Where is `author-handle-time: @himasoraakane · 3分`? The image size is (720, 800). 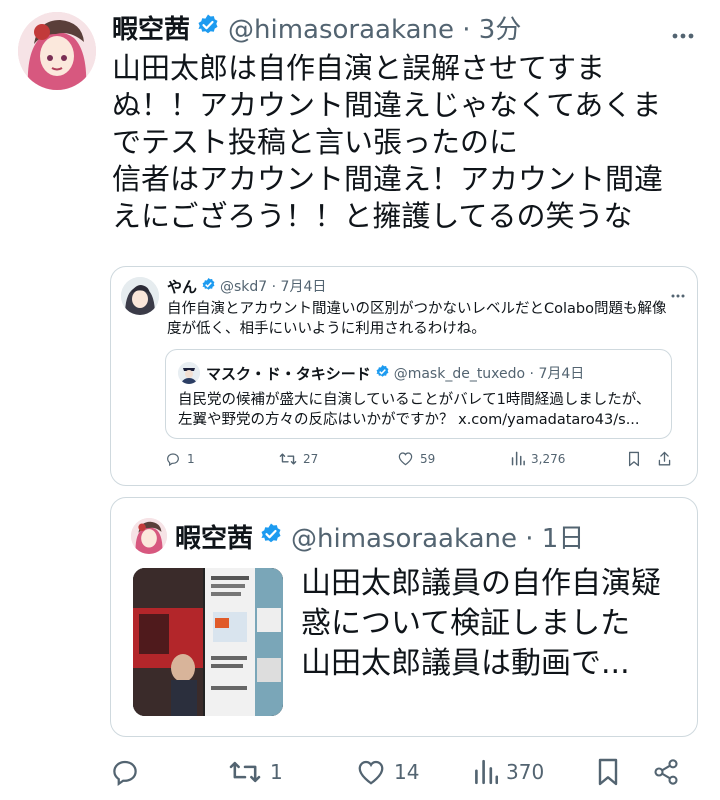 author-handle-time: @himasoraakane · 3分 is located at coordinates (374, 27).